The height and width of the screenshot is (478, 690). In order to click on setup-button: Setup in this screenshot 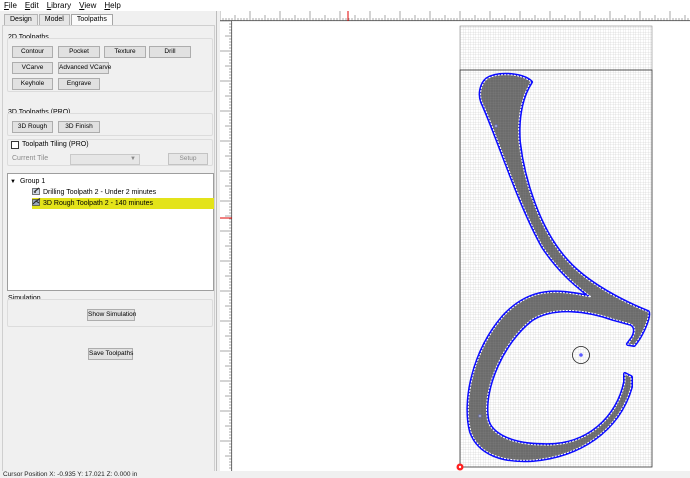, I will do `click(188, 159)`.